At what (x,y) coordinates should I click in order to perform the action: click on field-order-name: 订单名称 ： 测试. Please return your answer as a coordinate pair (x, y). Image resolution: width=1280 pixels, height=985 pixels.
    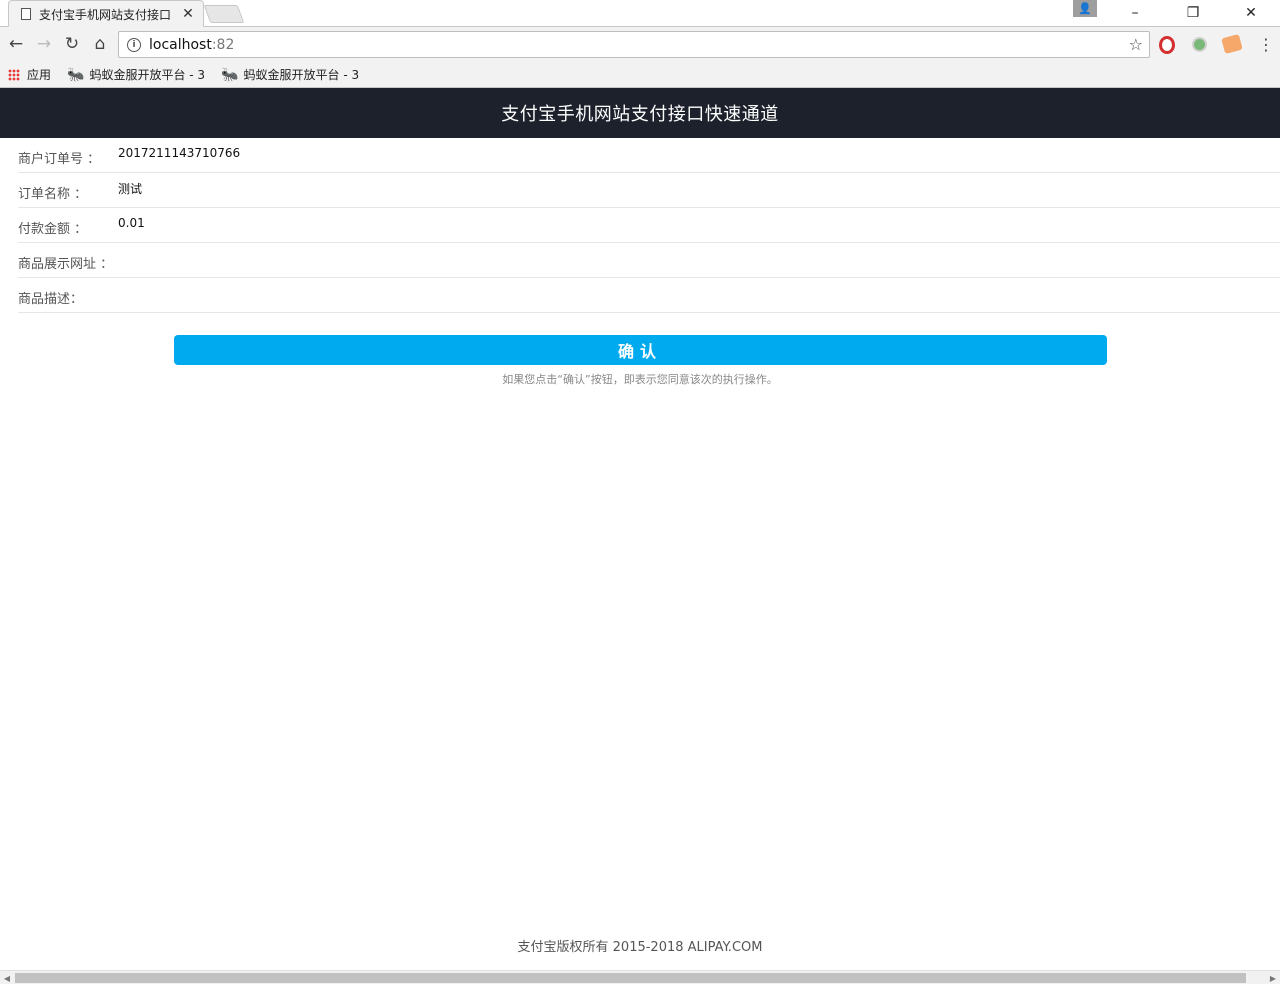
    Looking at the image, I should click on (649, 190).